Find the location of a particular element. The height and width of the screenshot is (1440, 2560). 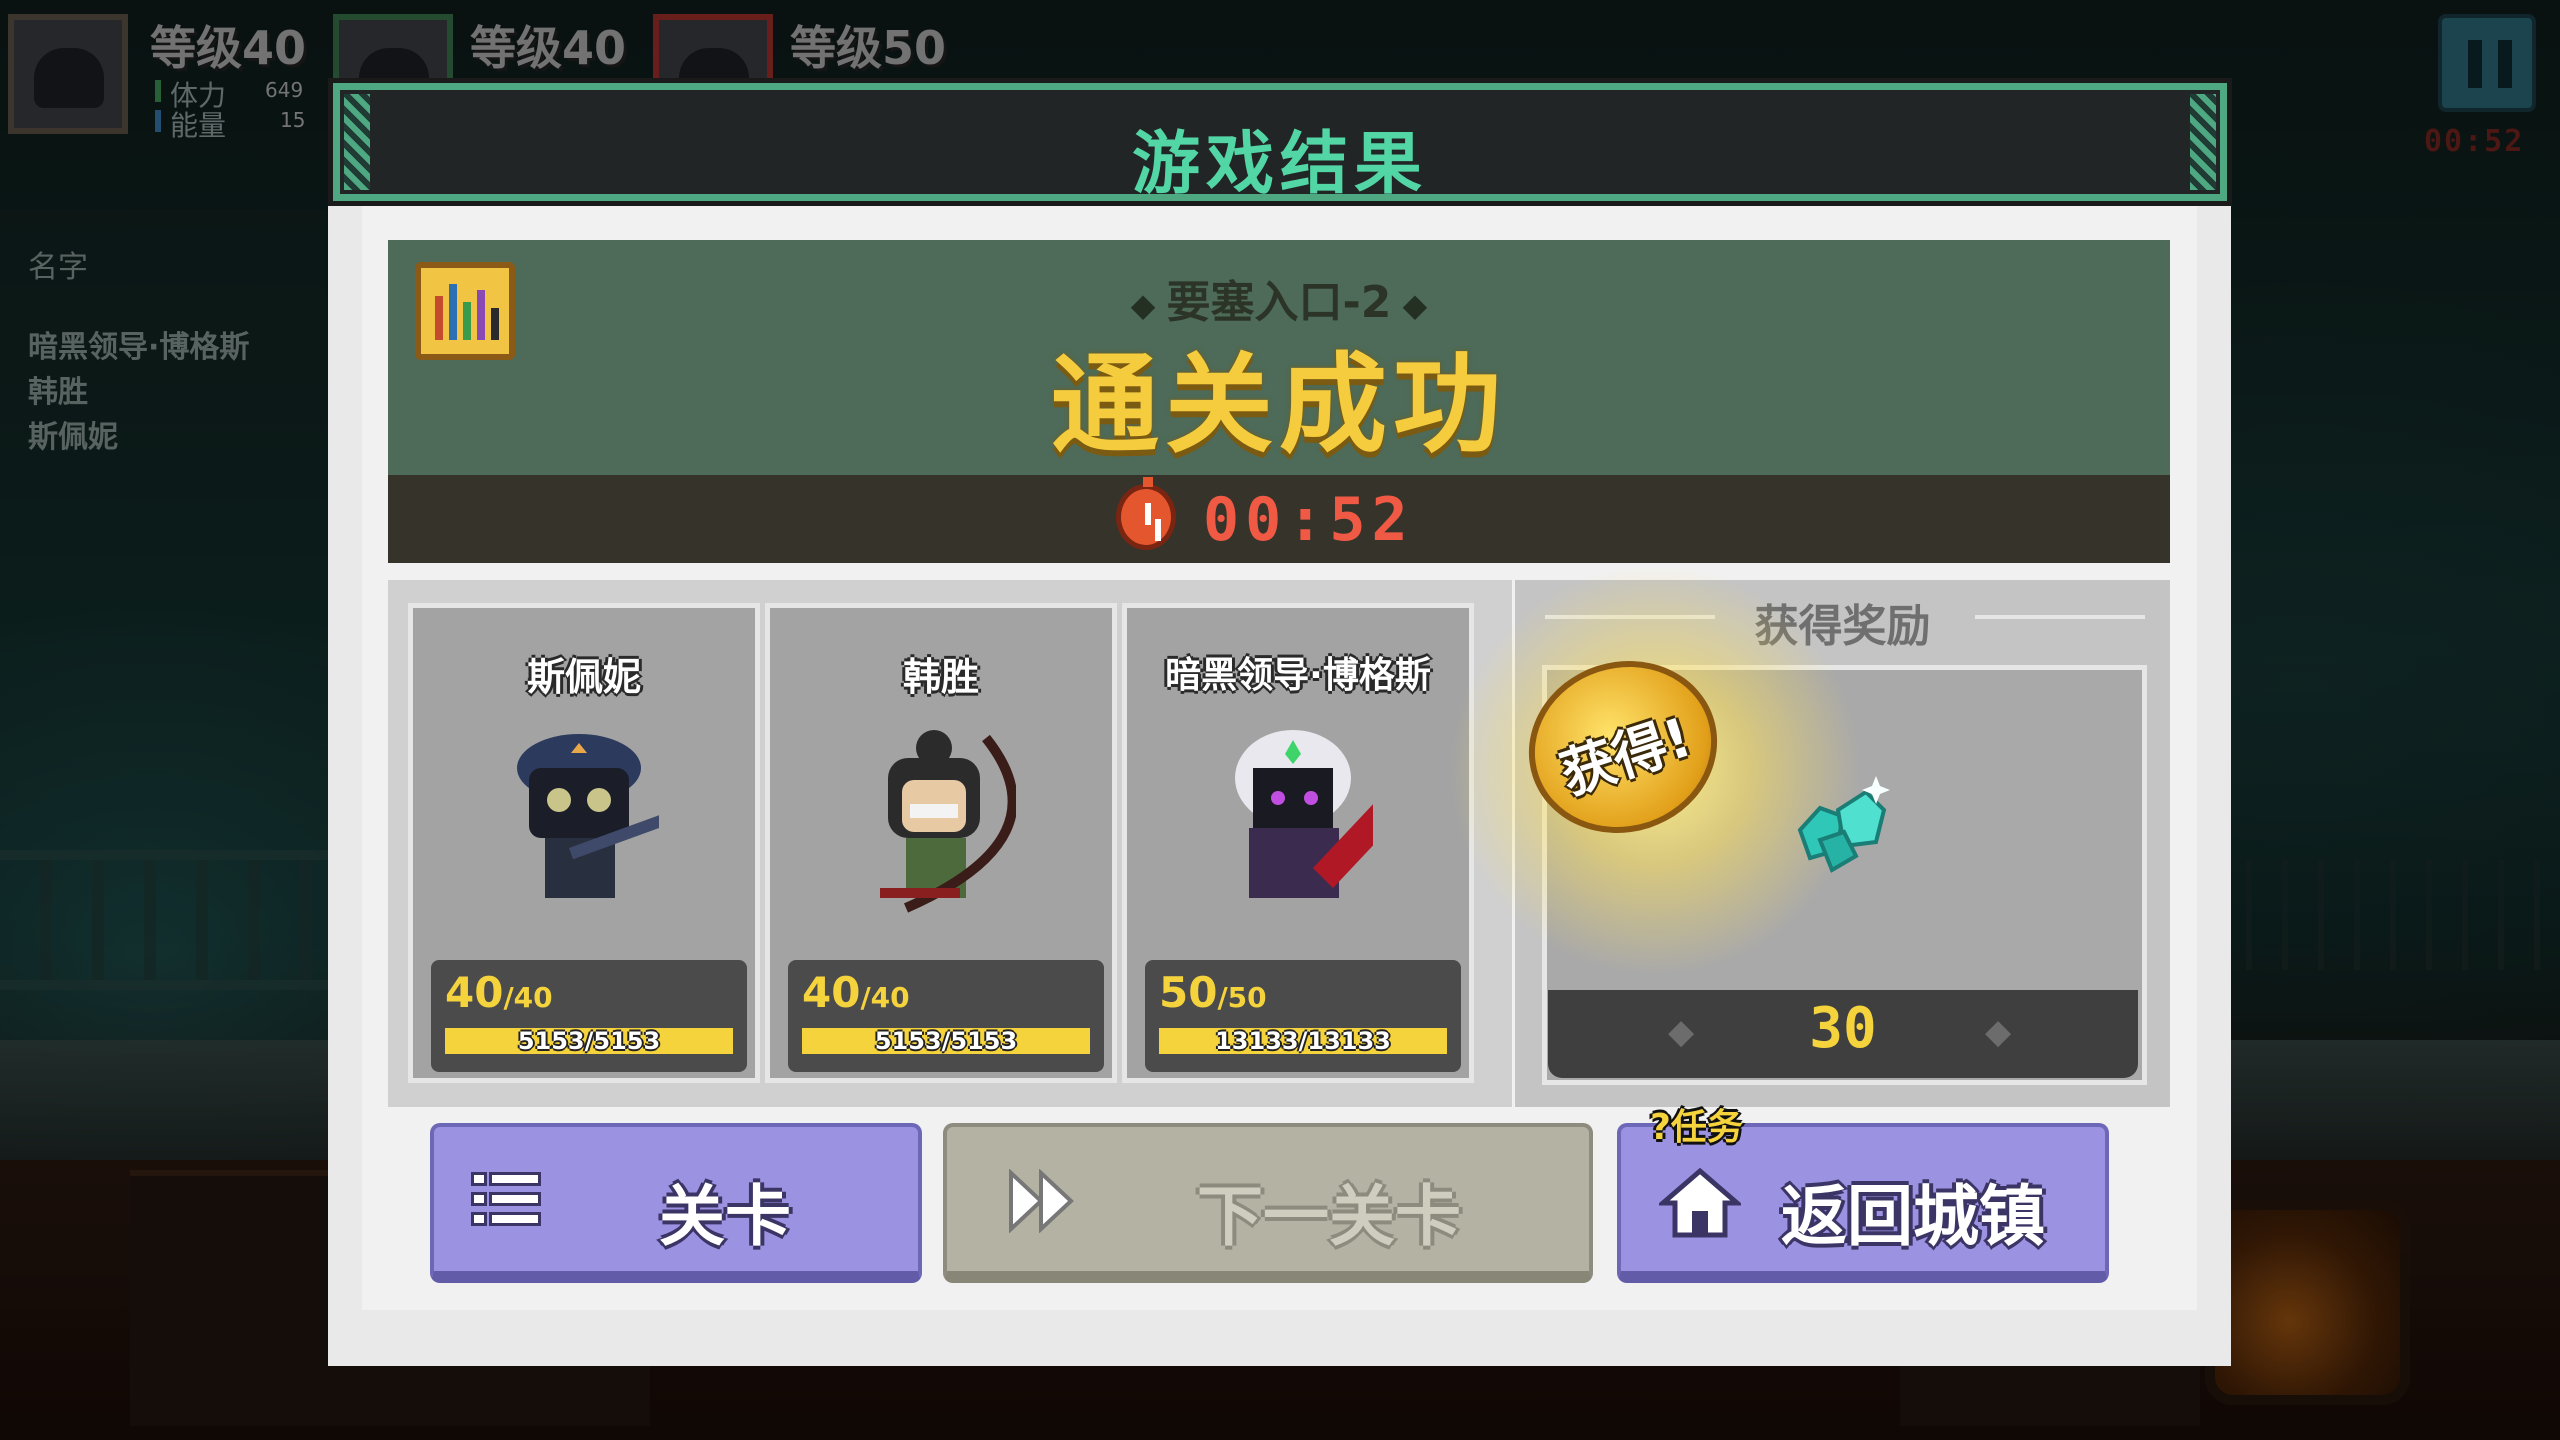

dialog-title-bar: 游戏结果 is located at coordinates (1280, 143).